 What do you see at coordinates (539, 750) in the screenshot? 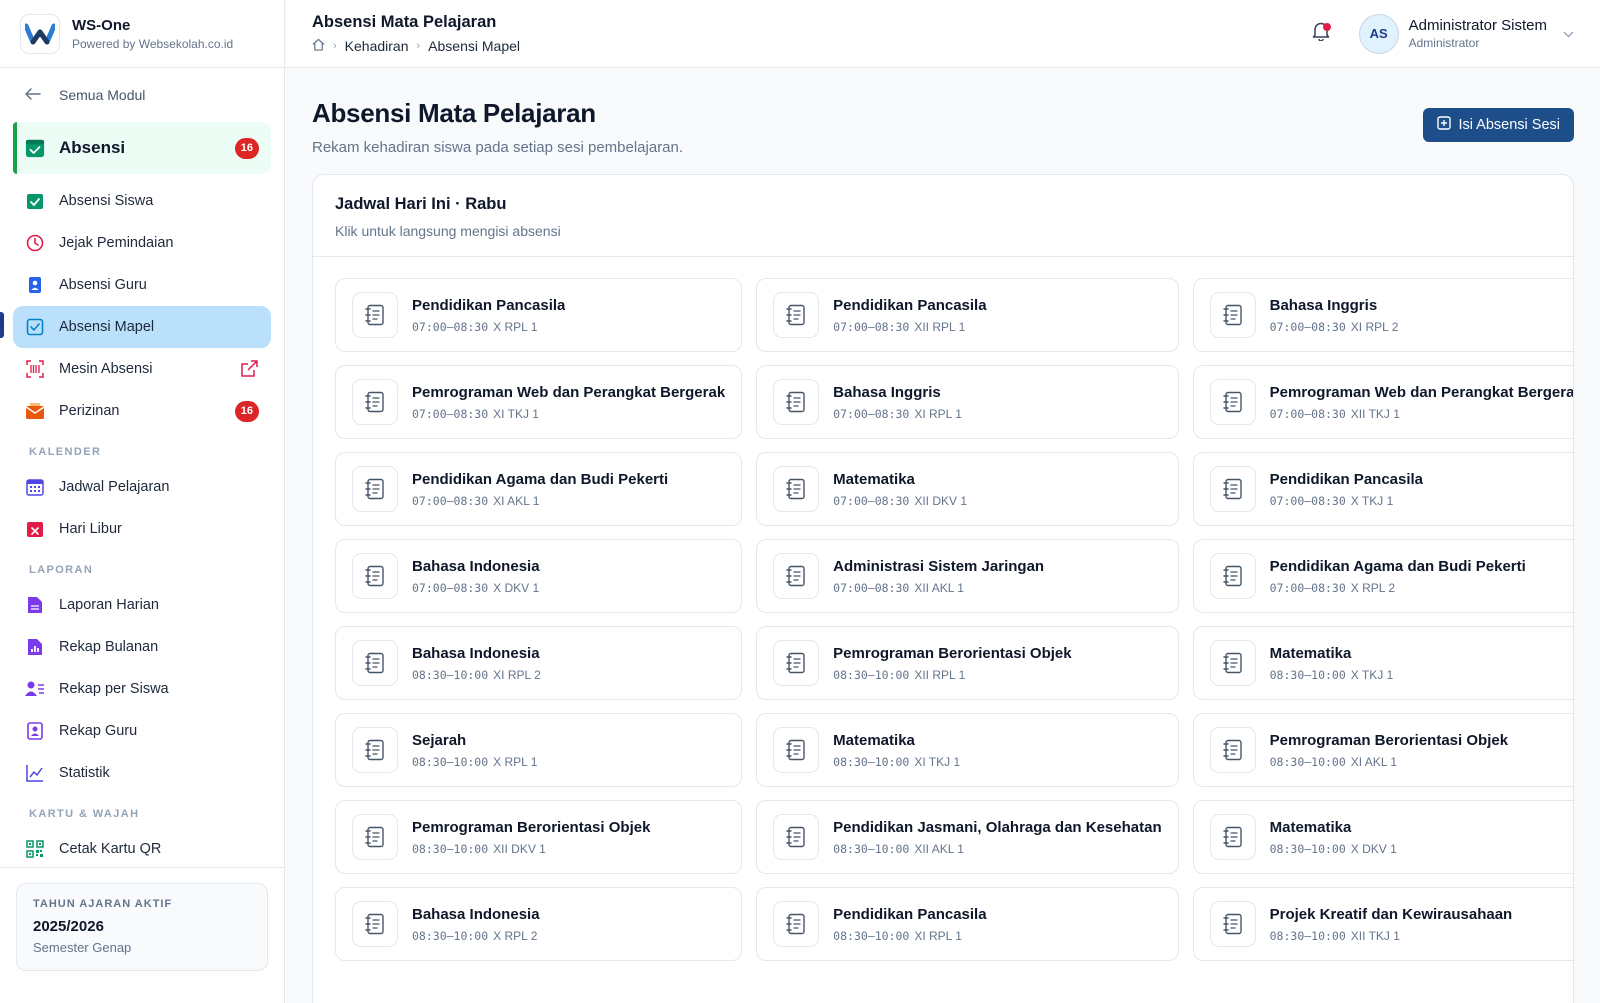
I see `session-card: Sejarah 08:30–10:00 X RPL 1` at bounding box center [539, 750].